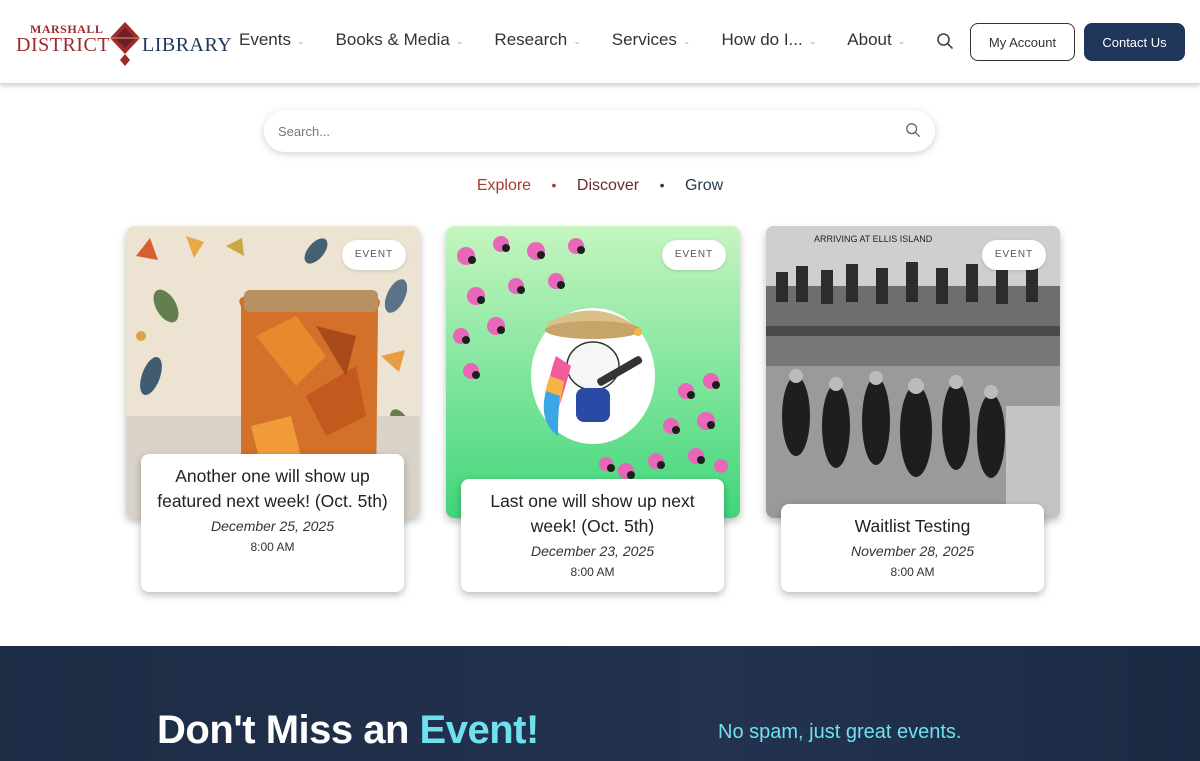 This screenshot has height=761, width=1200. I want to click on nav-research: Research ⌄, so click(537, 40).